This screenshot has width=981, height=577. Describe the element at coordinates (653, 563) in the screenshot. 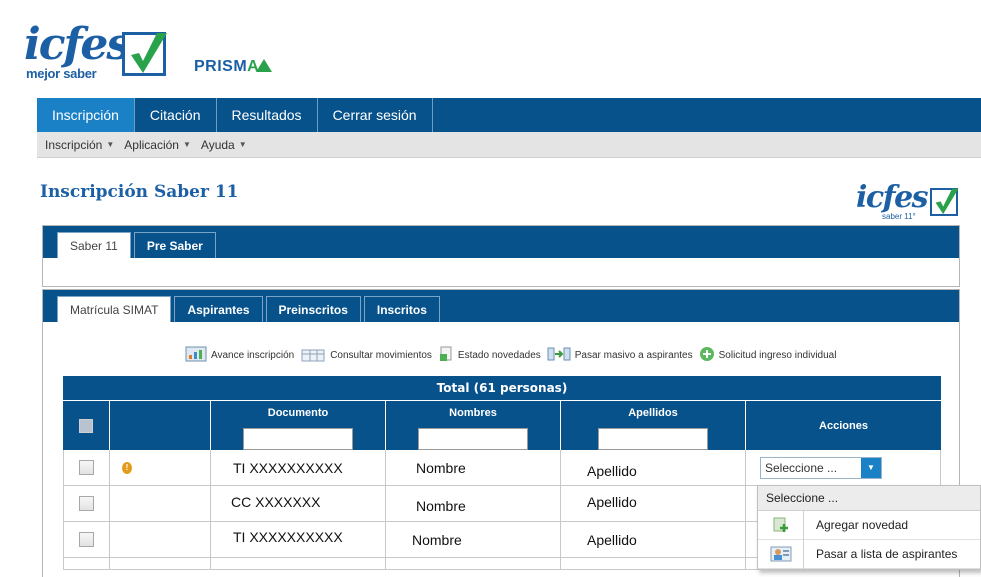

I see `apellido-cell` at that location.